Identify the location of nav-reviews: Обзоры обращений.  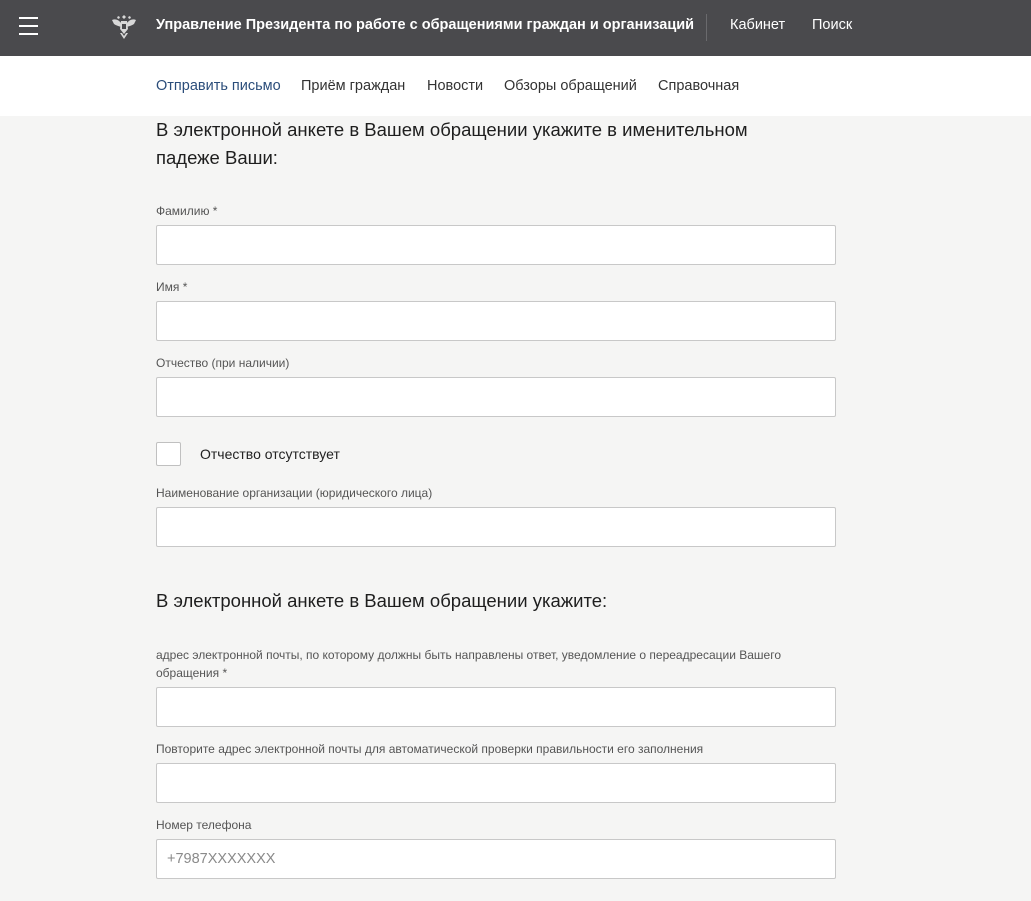
(570, 86).